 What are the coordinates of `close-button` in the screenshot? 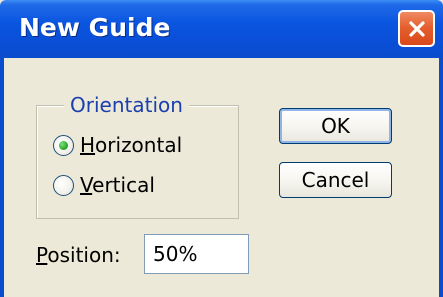 It's located at (416, 28).